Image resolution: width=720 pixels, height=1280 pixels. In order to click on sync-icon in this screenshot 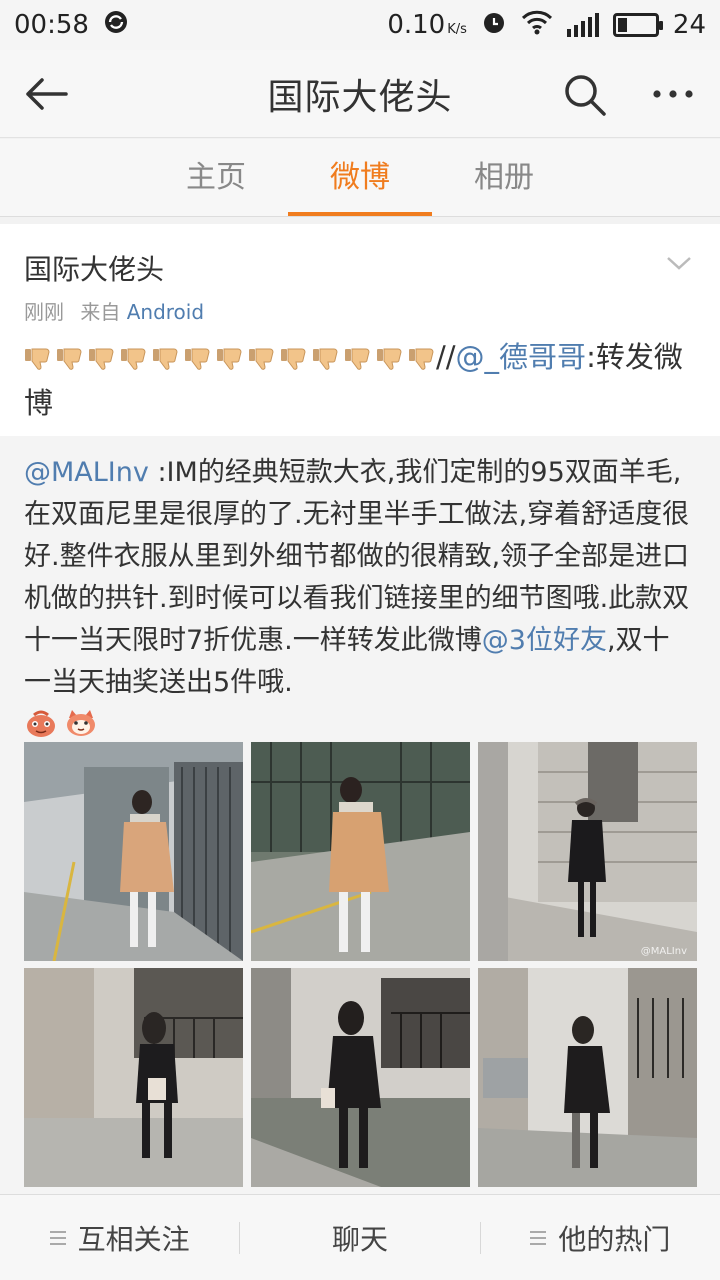, I will do `click(116, 25)`.